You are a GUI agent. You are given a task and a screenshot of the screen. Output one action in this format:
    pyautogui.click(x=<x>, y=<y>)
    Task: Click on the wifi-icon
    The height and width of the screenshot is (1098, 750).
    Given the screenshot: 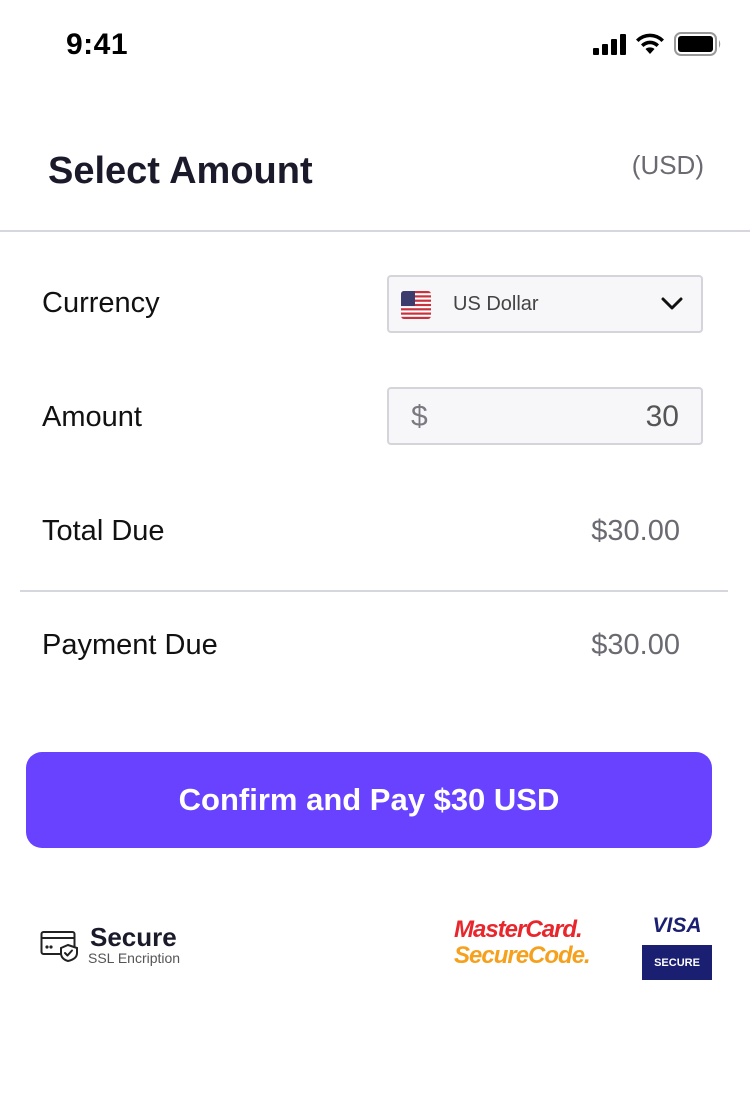 What is the action you would take?
    pyautogui.click(x=650, y=43)
    